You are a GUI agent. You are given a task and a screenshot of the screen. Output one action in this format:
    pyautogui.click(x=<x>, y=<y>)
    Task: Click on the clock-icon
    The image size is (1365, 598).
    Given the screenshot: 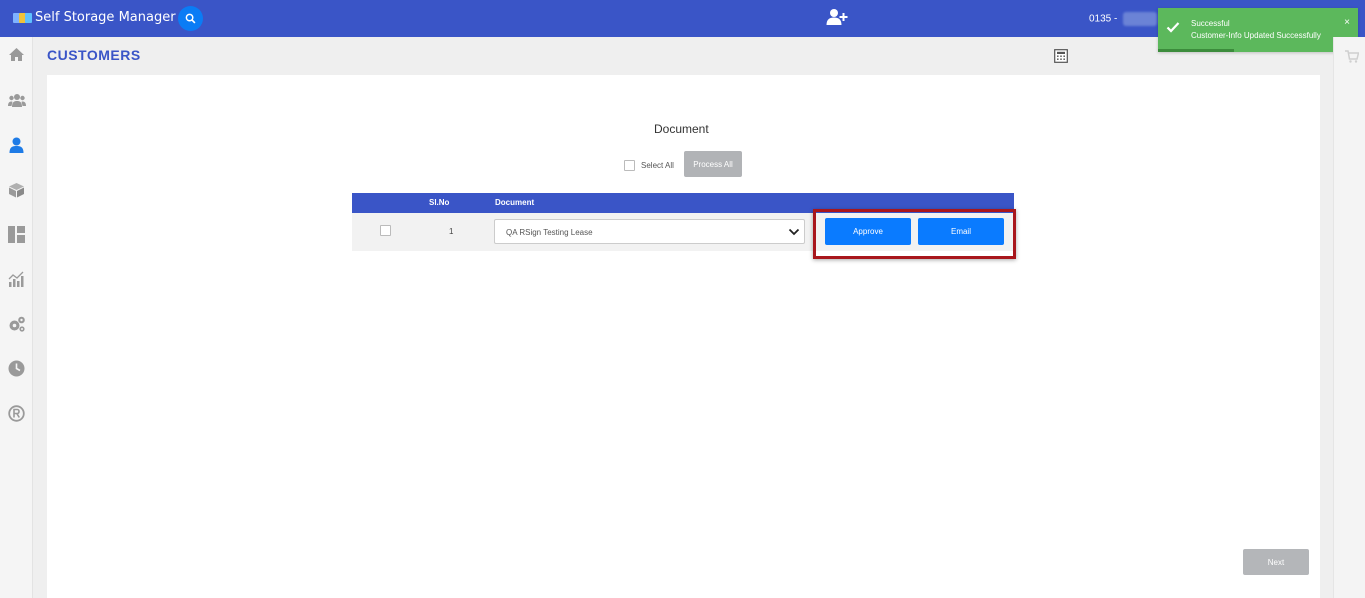 What is the action you would take?
    pyautogui.click(x=16, y=368)
    